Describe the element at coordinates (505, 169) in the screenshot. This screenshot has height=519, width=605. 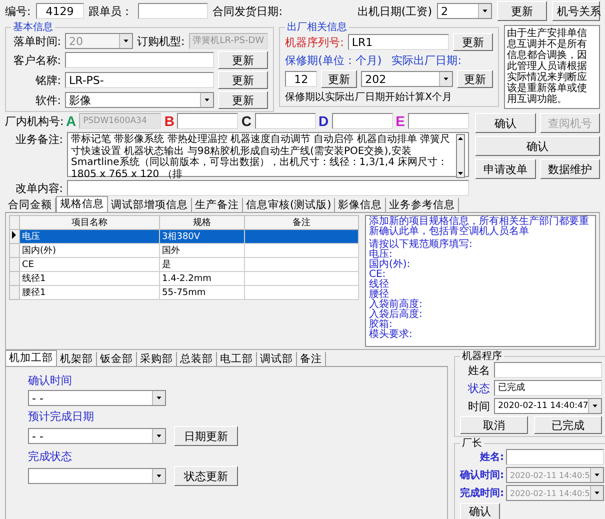
I see `action-button: 申请改单` at that location.